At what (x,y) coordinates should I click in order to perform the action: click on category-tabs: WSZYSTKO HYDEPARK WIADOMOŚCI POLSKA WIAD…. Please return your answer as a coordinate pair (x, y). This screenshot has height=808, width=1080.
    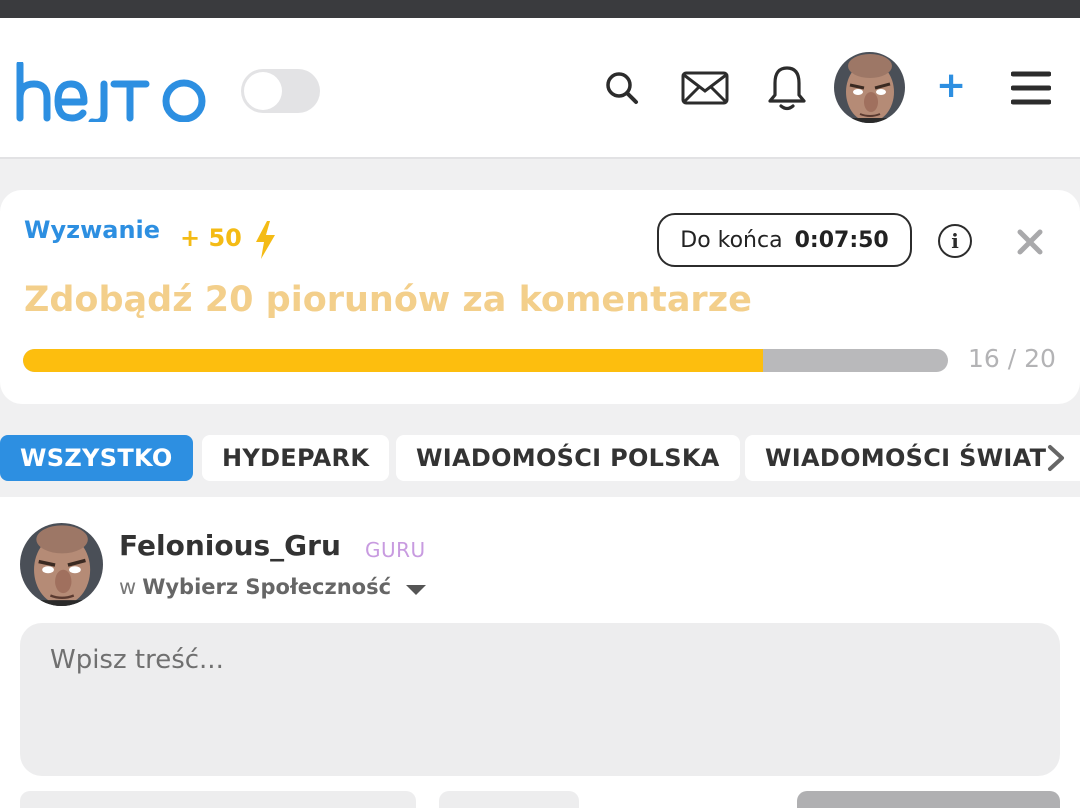
    Looking at the image, I should click on (540, 458).